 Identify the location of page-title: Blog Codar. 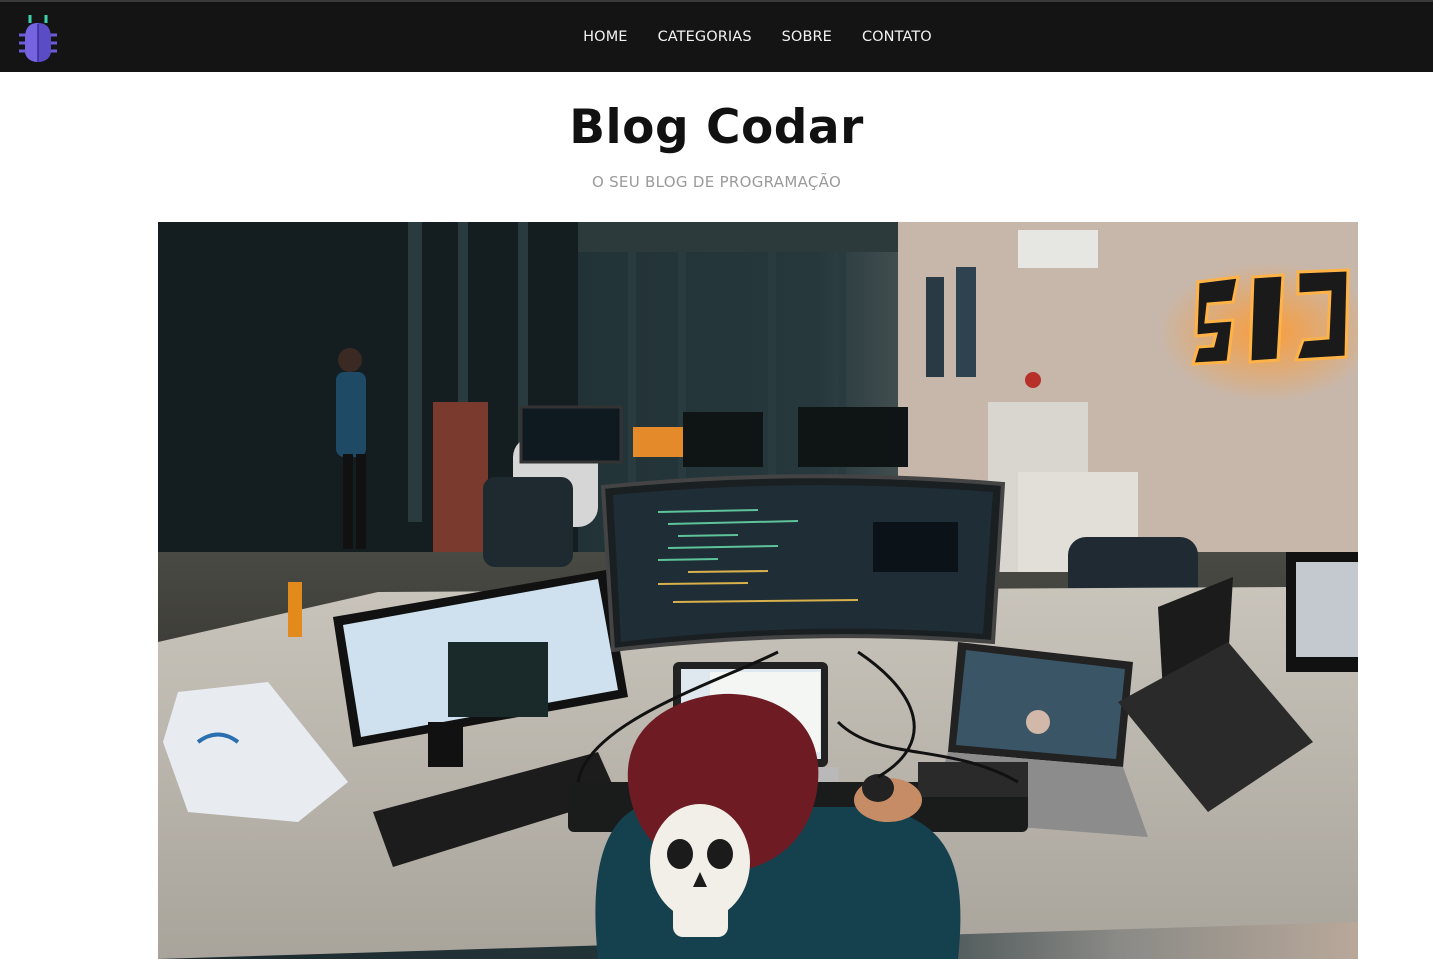
(716, 127).